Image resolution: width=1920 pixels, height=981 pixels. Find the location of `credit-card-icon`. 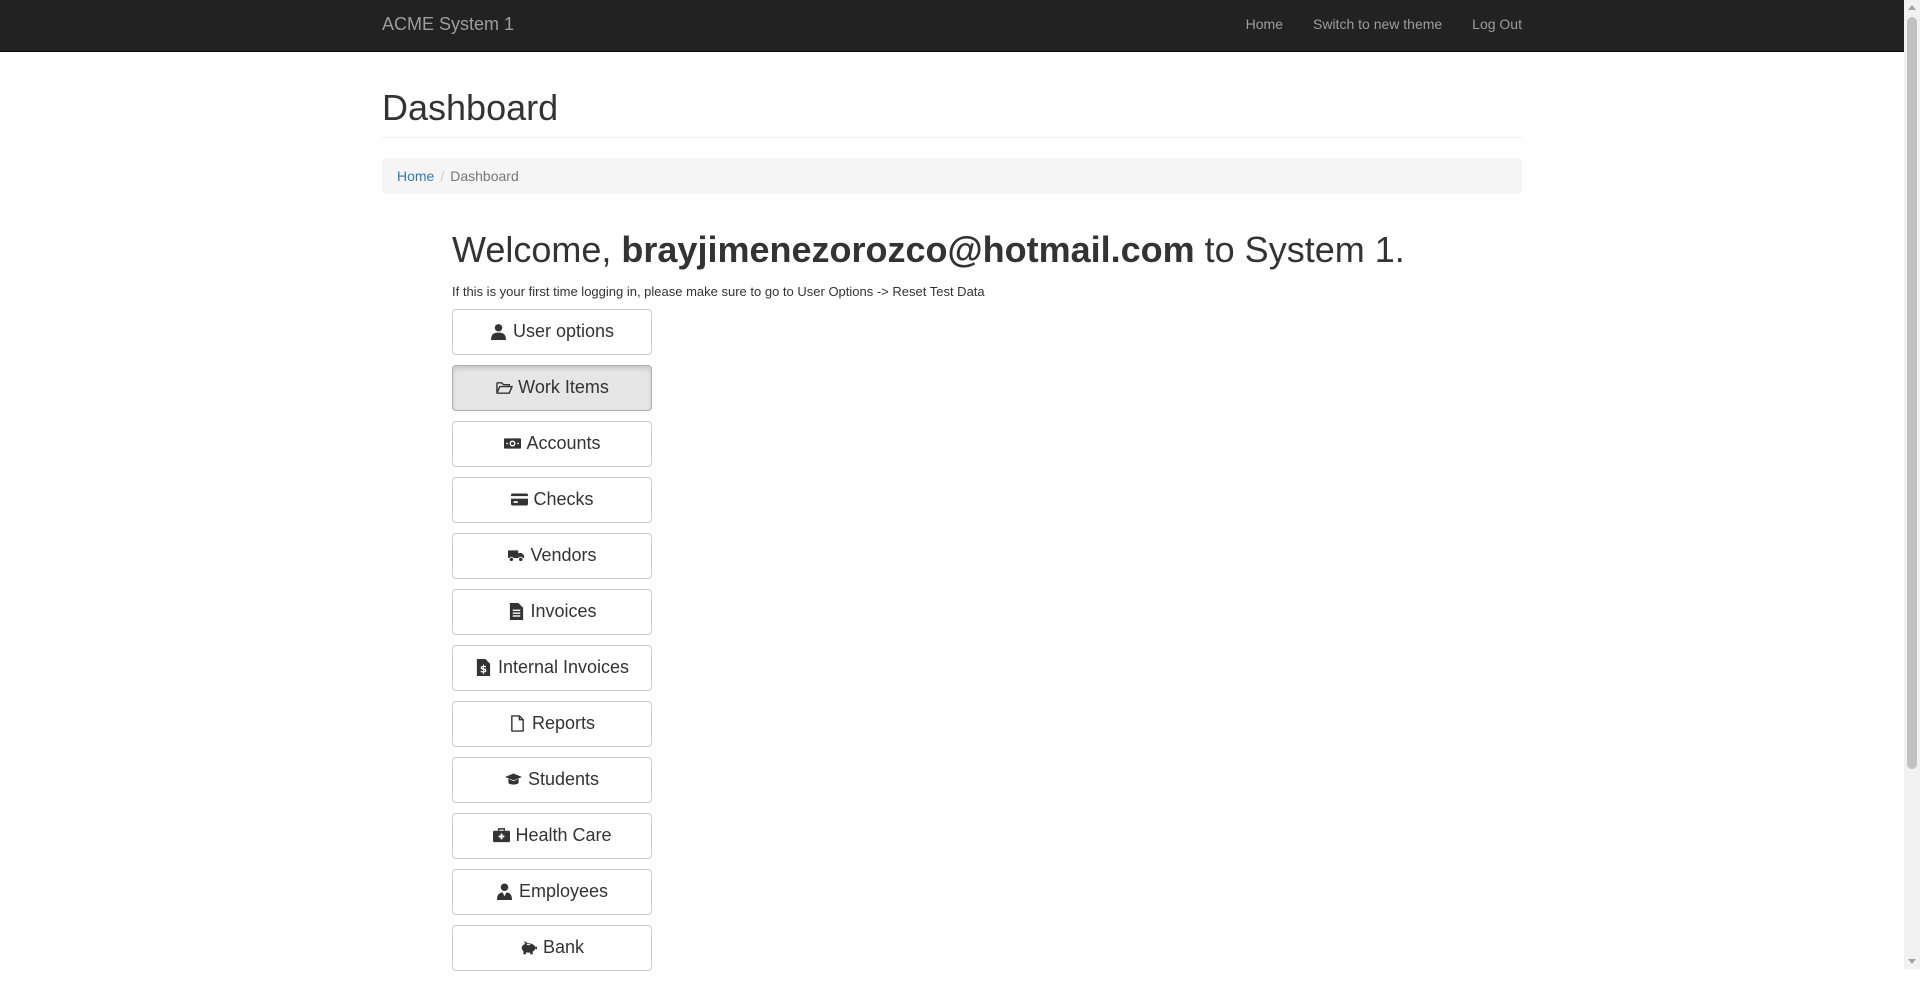

credit-card-icon is located at coordinates (519, 500).